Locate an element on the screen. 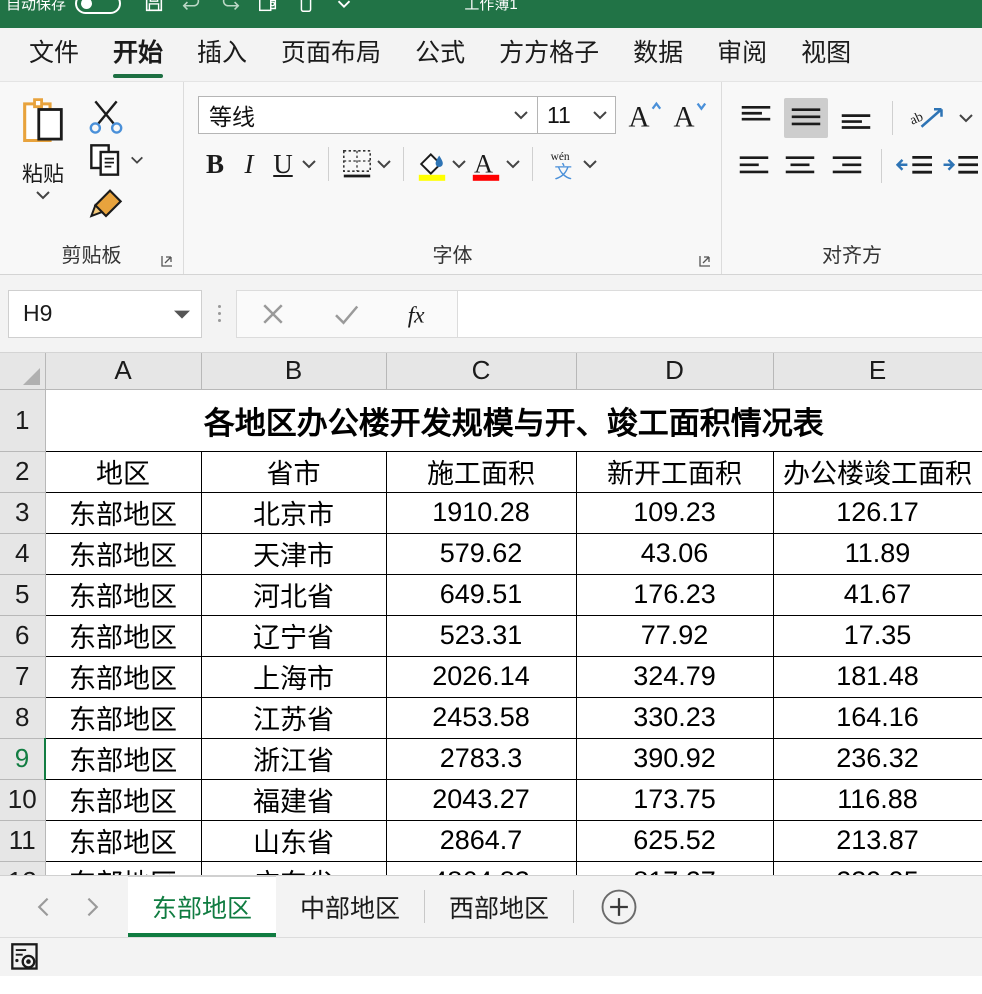  save-icon is located at coordinates (154, 7).